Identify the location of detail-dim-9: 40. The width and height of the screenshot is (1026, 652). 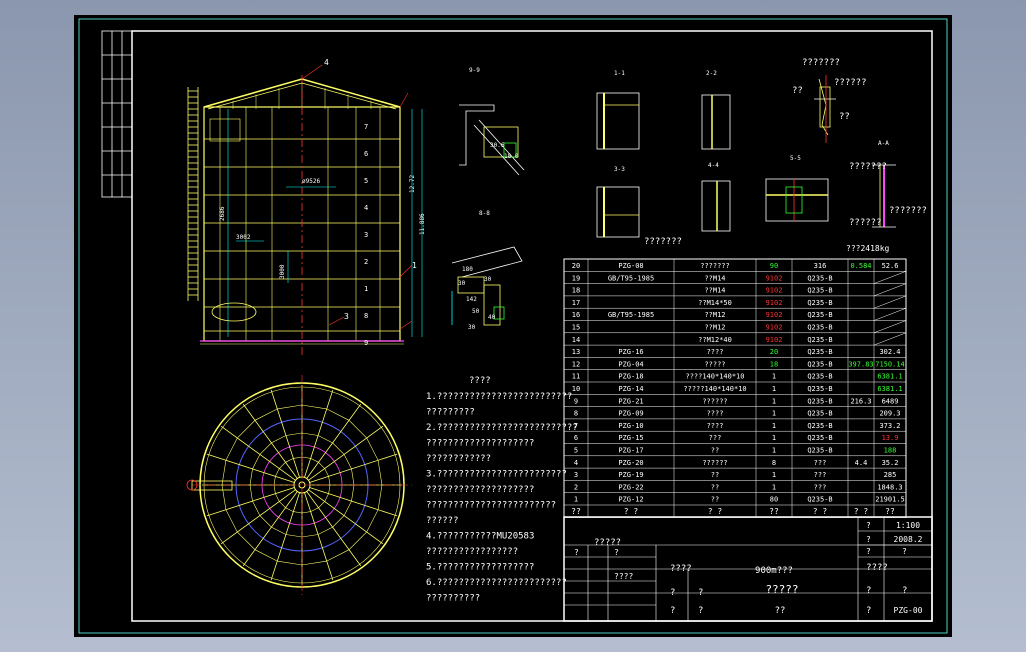
(492, 317).